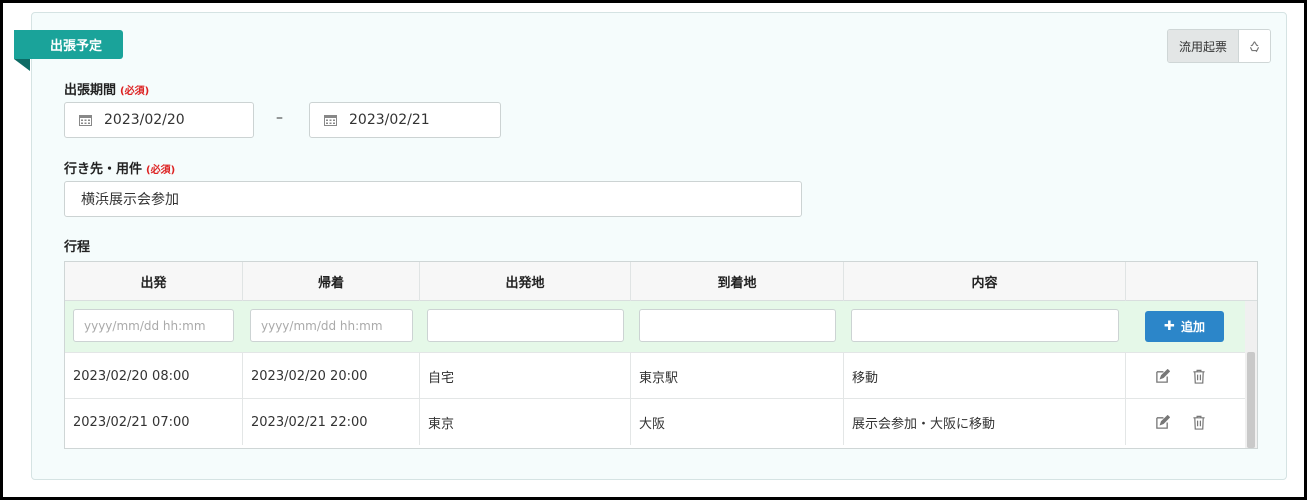  Describe the element at coordinates (525, 325) in the screenshot. I see `from-input` at that location.